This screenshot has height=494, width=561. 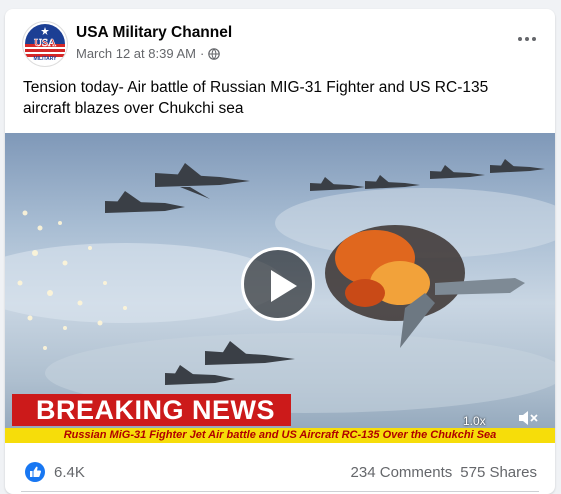 I want to click on muted-speaker-icon, so click(x=528, y=418).